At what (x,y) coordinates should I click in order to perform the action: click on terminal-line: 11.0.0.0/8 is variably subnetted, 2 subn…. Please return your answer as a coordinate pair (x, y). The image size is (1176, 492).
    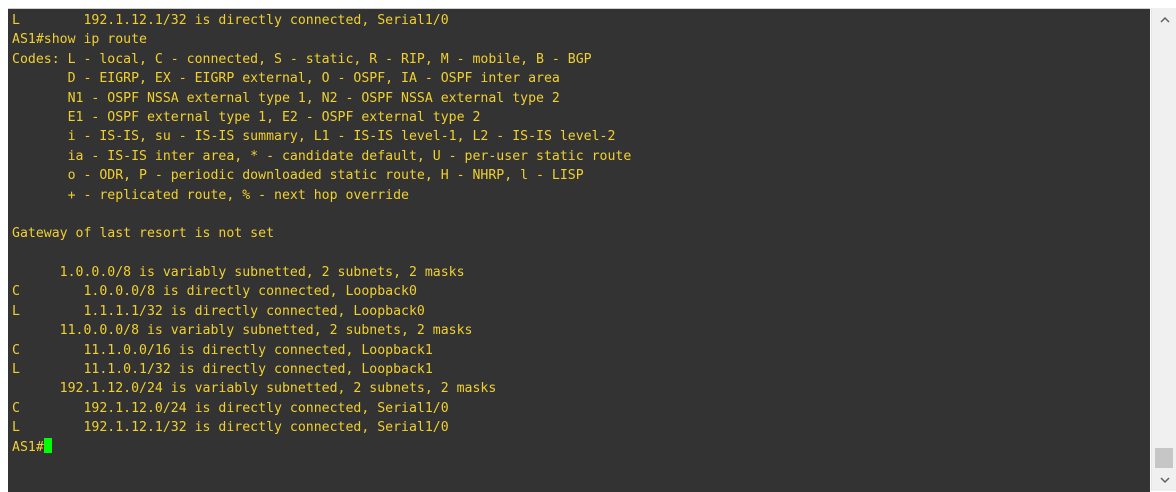
    Looking at the image, I should click on (242, 331).